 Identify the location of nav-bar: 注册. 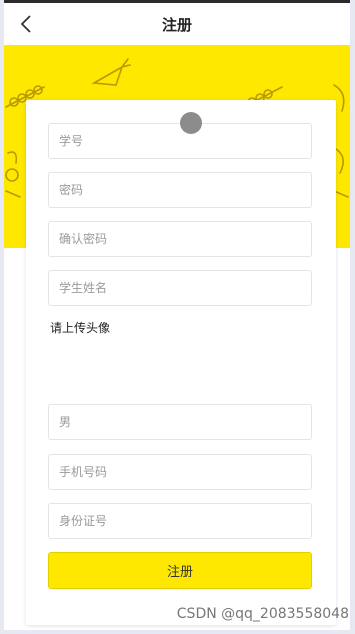
(177, 24).